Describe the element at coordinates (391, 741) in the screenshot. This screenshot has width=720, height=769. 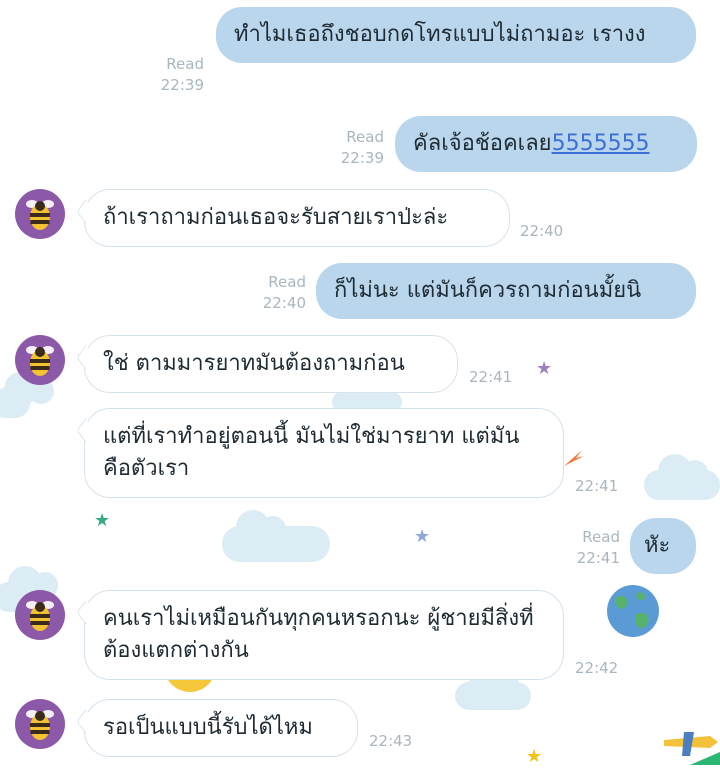
I see `message-time: 22:43` at that location.